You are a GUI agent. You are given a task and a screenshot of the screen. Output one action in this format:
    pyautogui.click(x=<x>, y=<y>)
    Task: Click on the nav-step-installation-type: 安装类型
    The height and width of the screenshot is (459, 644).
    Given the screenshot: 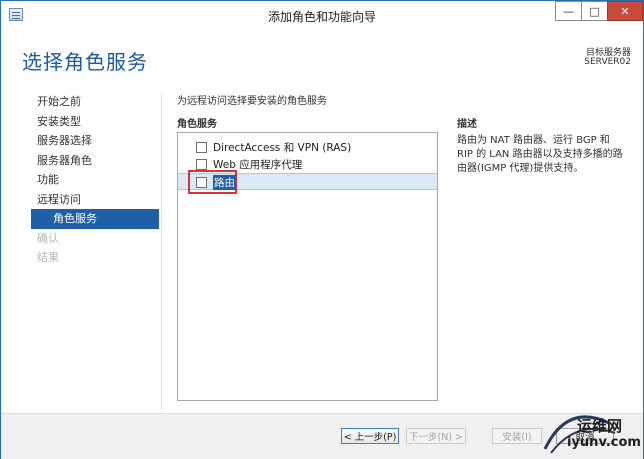 What is the action you would take?
    pyautogui.click(x=95, y=122)
    